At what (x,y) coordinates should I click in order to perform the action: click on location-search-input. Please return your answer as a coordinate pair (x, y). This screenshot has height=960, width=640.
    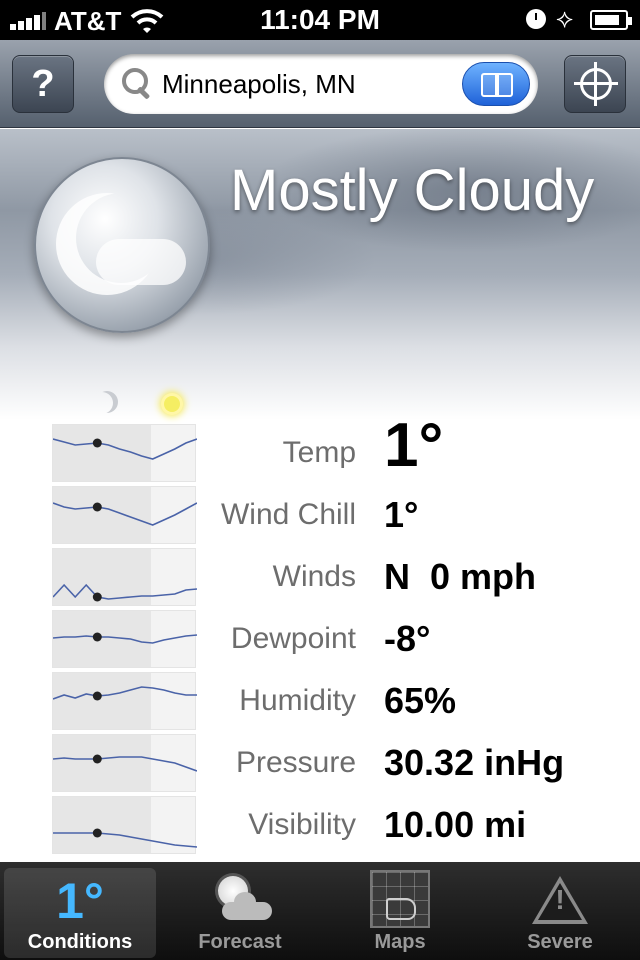
    Looking at the image, I should click on (312, 84).